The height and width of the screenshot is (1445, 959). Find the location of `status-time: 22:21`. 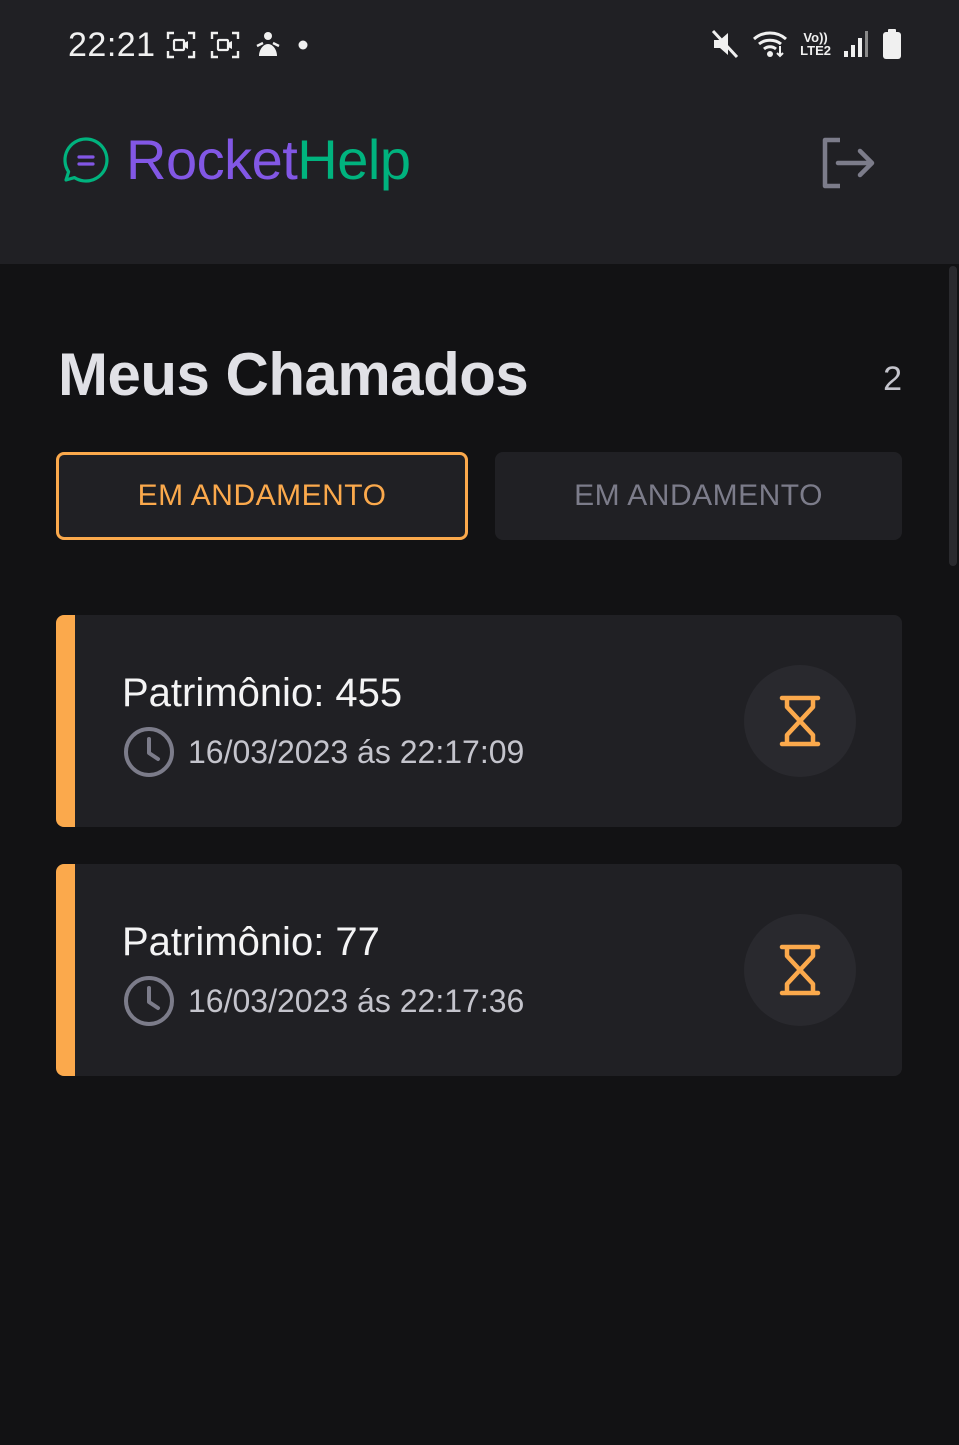

status-time: 22:21 is located at coordinates (112, 45).